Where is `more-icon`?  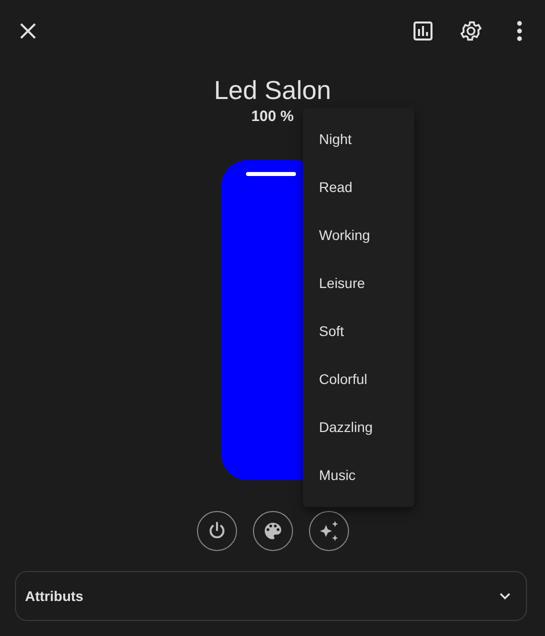
more-icon is located at coordinates (519, 31).